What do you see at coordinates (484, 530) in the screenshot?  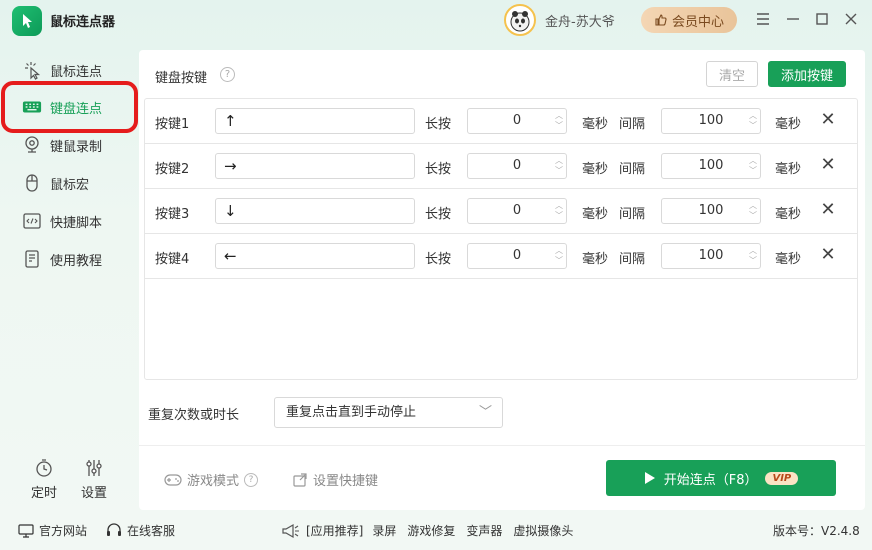 I see `recommend-link-voice-changer: 变声器` at bounding box center [484, 530].